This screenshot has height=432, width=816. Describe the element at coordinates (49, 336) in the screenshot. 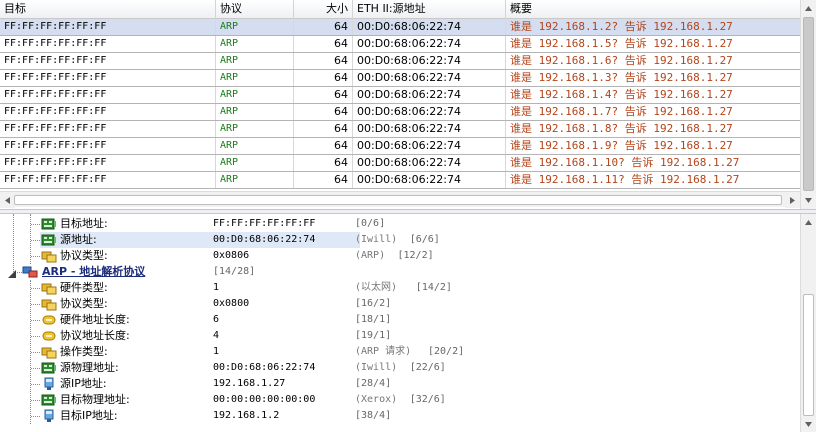

I see `length-icon` at that location.